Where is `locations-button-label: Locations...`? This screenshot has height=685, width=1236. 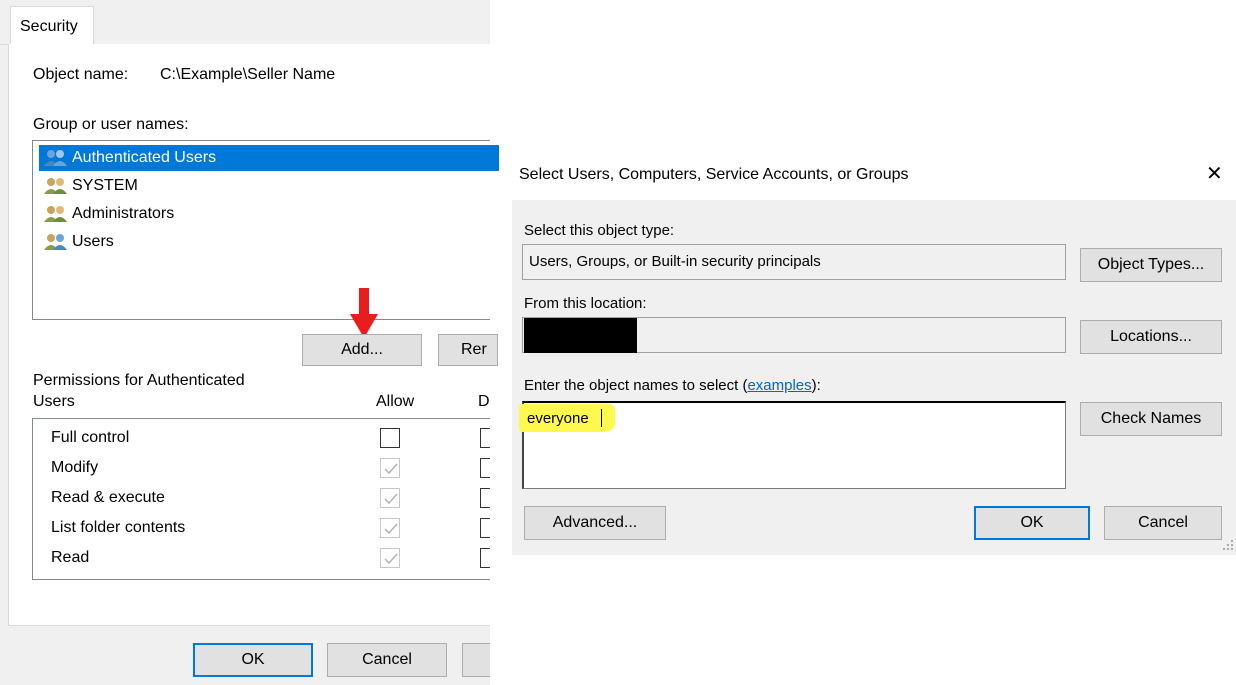 locations-button-label: Locations... is located at coordinates (1151, 336).